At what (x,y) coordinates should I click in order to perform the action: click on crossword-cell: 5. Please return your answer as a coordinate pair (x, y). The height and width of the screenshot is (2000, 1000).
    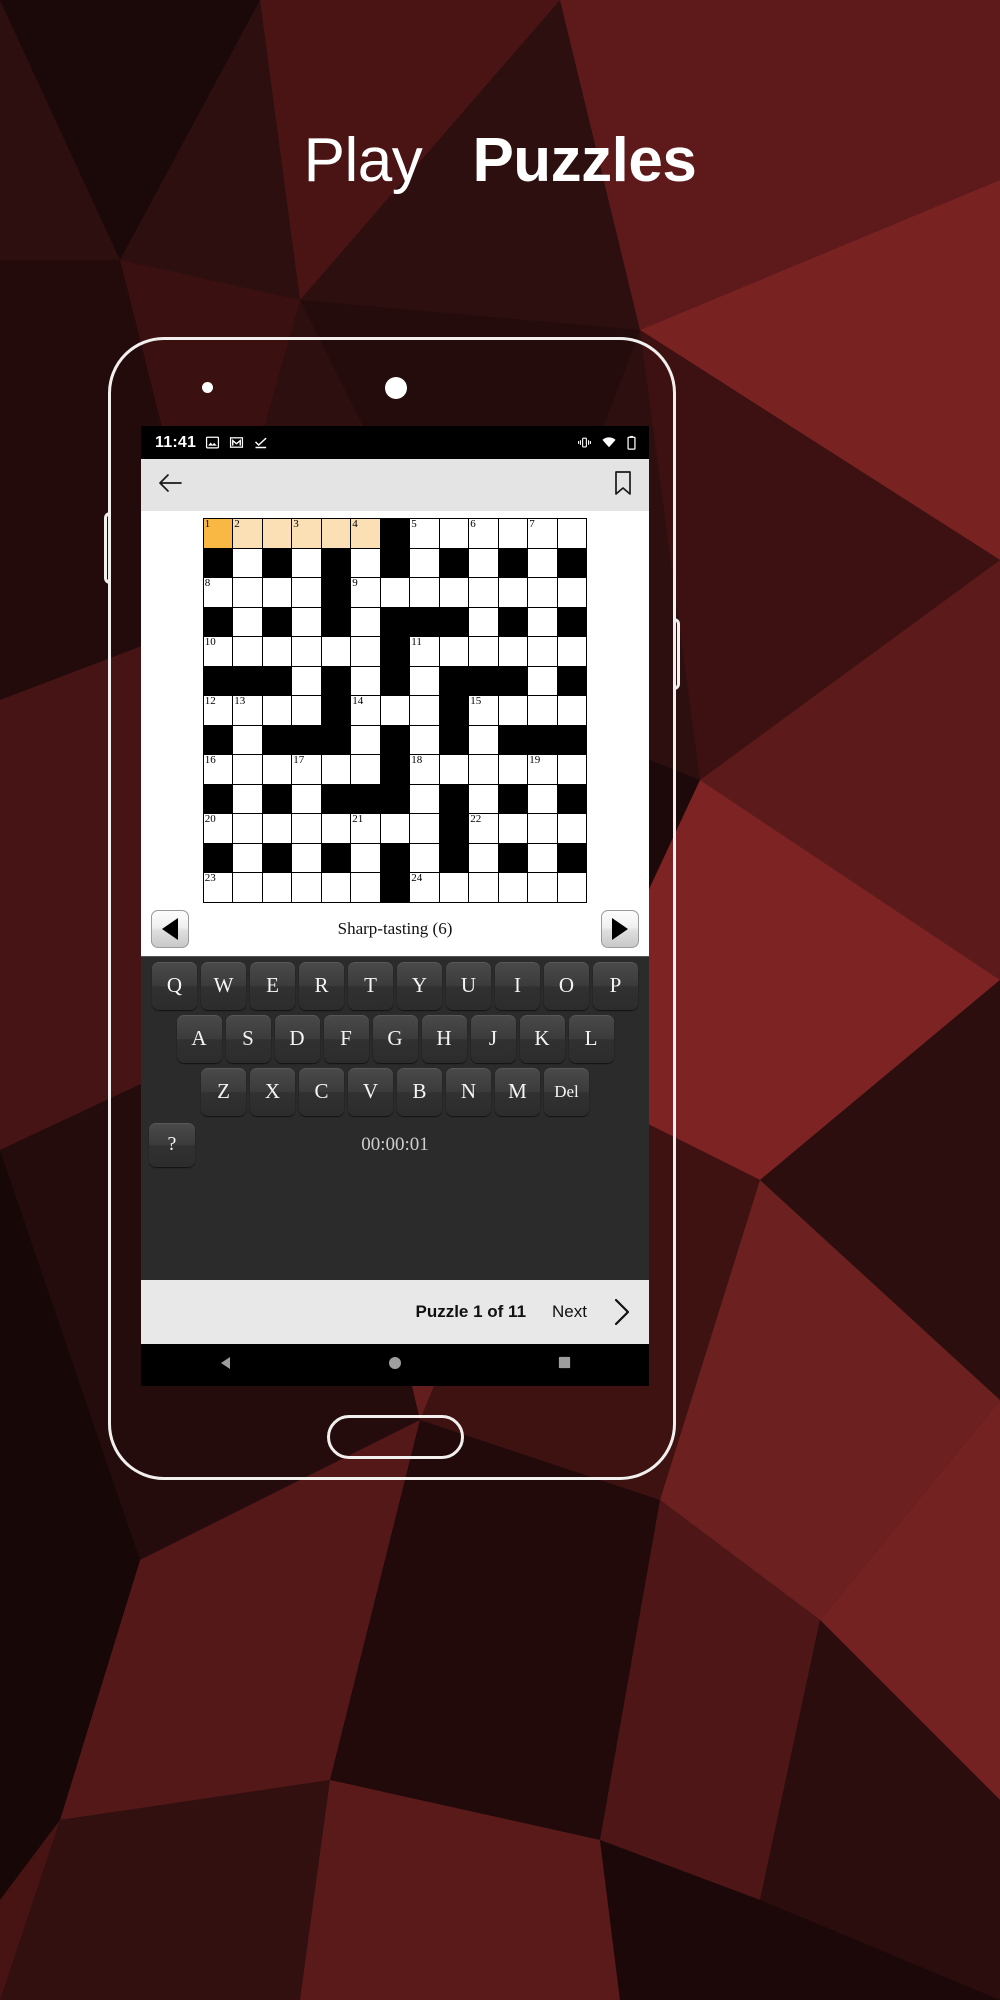
    Looking at the image, I should click on (424, 533).